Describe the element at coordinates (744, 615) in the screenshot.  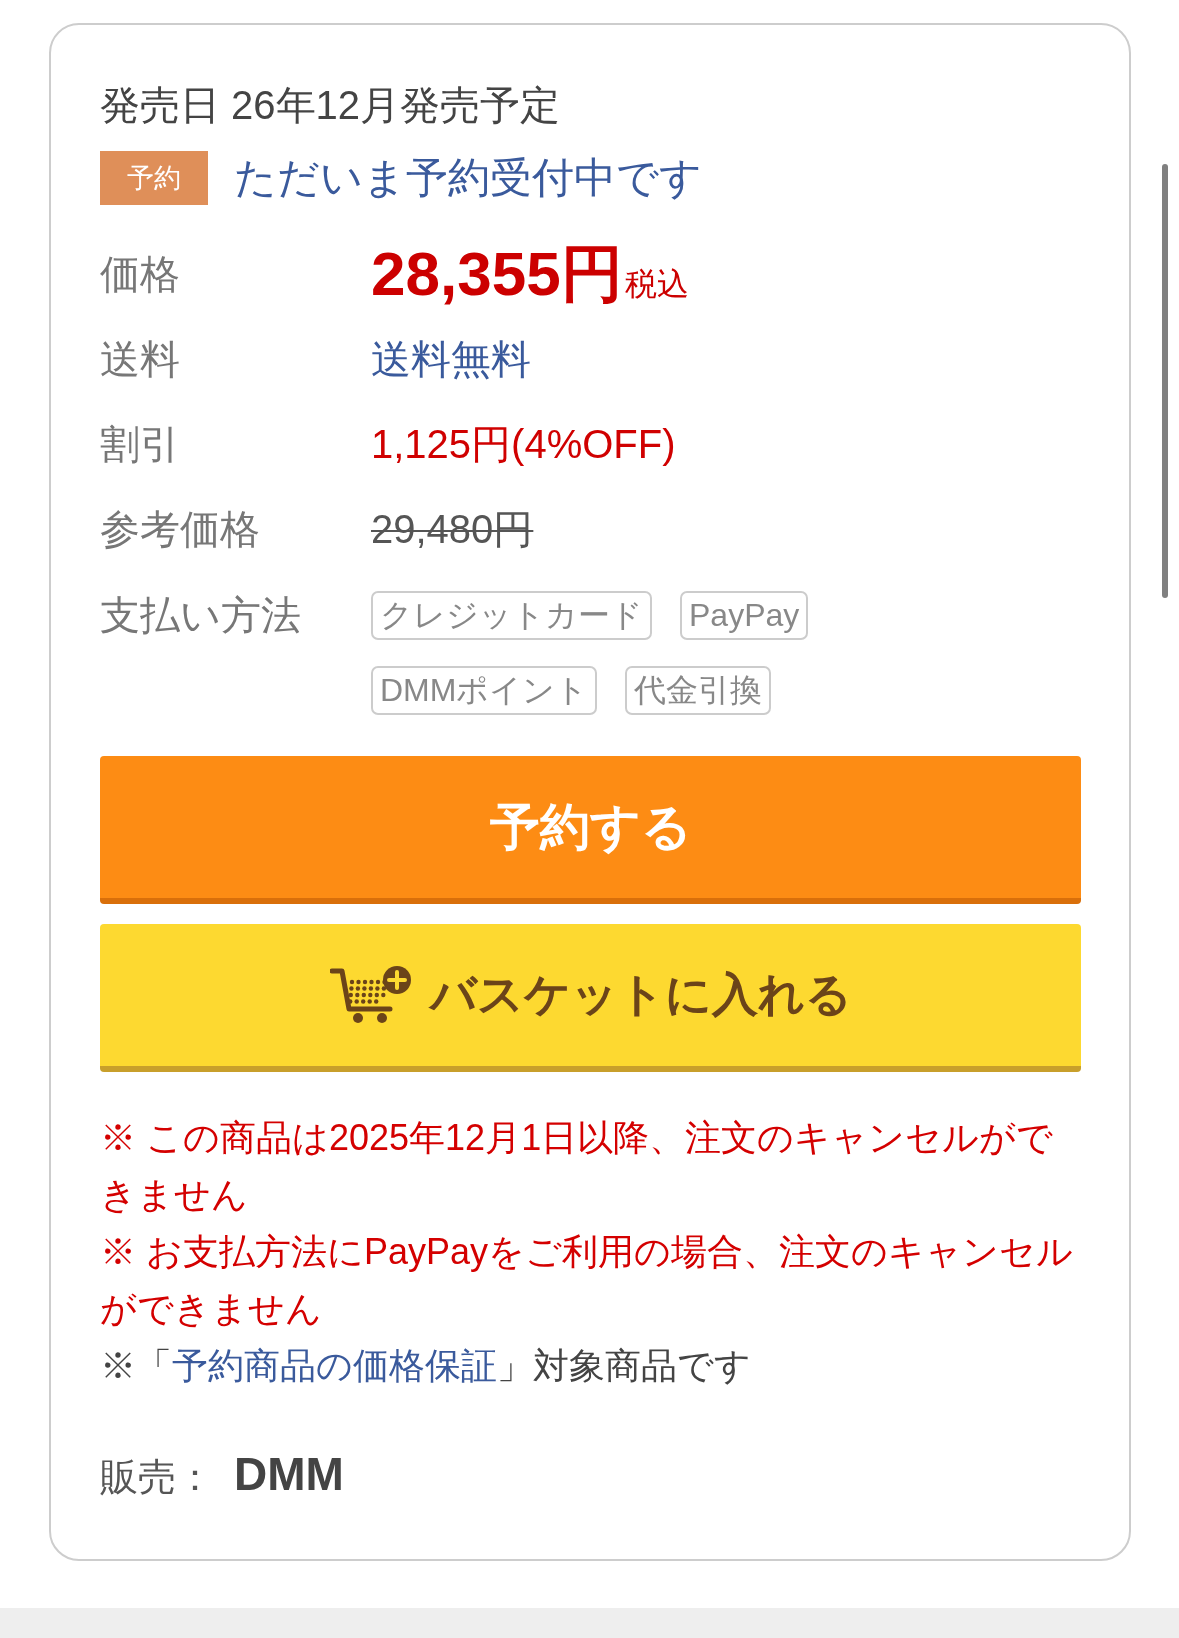
I see `payment-method-tag: PayPay` at that location.